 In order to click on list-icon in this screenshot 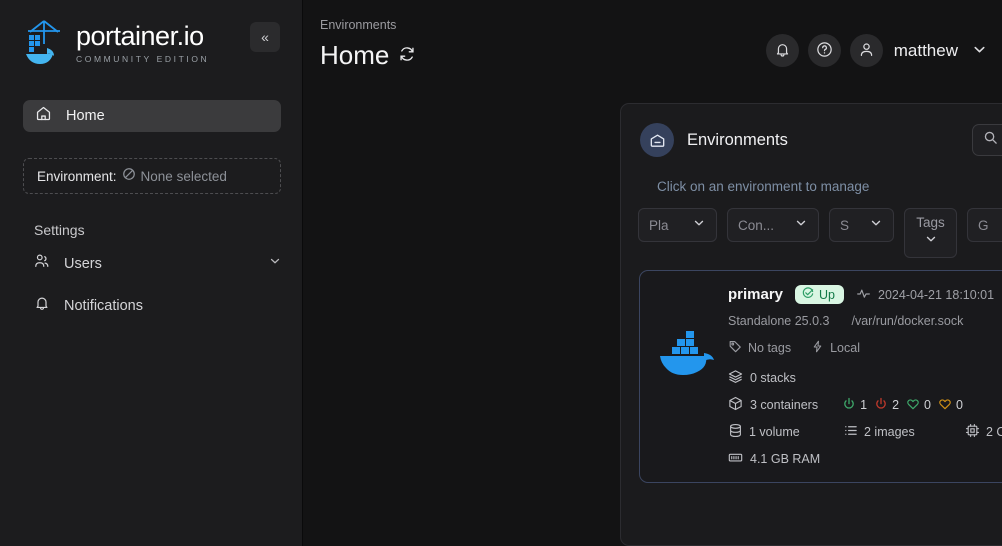, I will do `click(850, 432)`.